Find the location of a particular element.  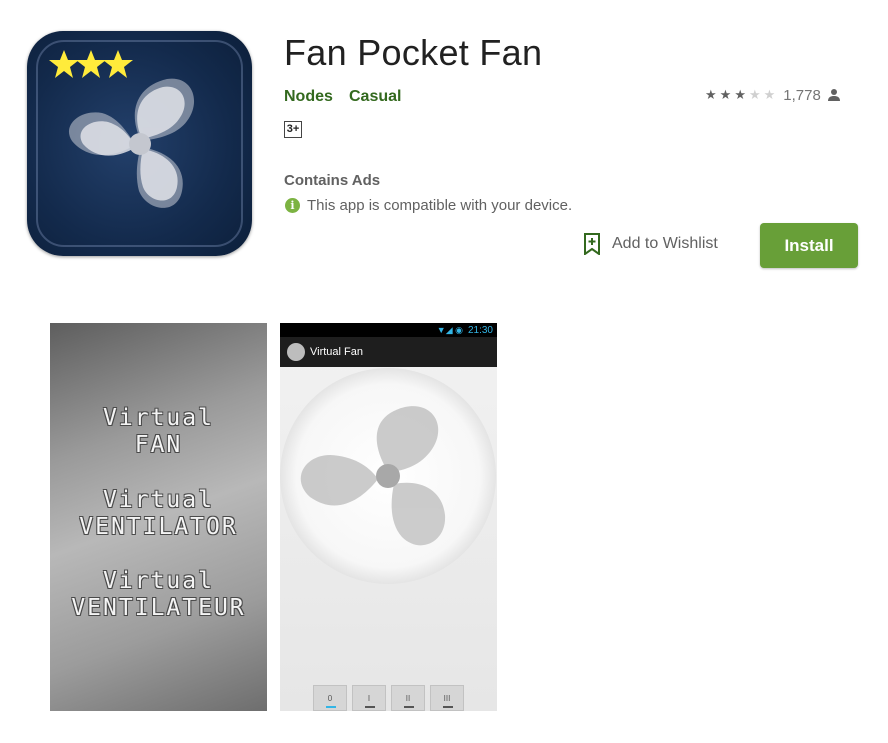

speed-label: 0 is located at coordinates (330, 698).